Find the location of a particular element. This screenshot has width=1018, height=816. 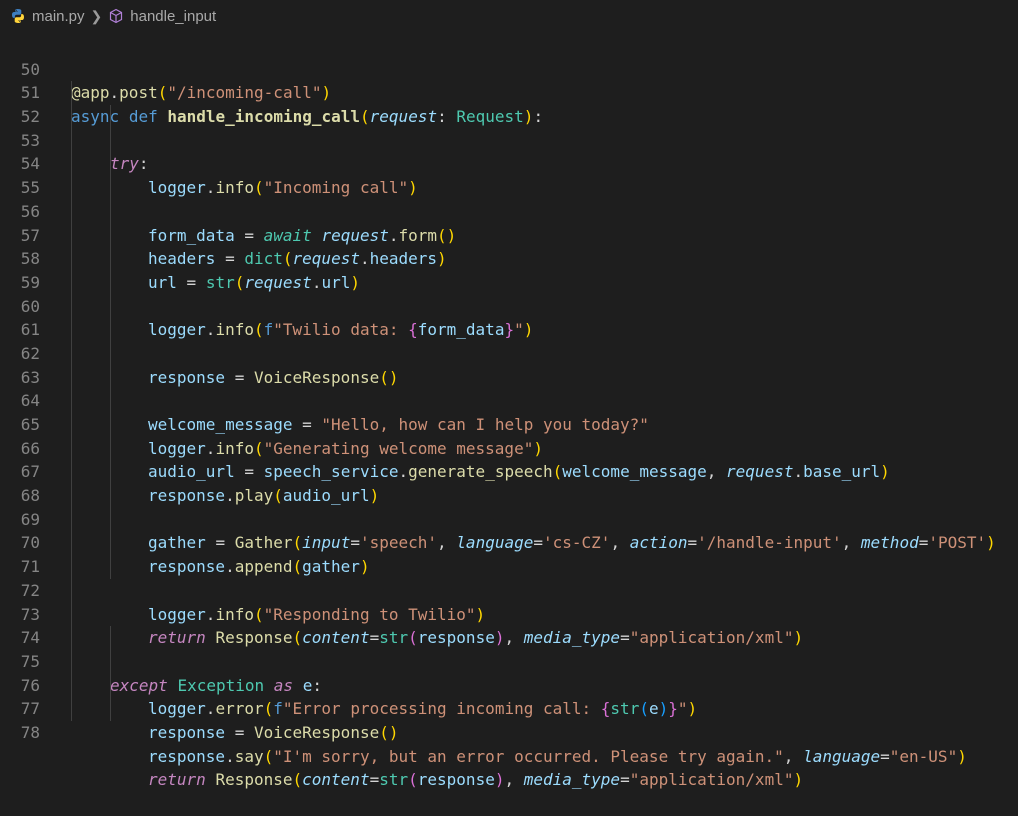

code-line: 50 @app.post("/incoming-call") is located at coordinates (509, 68).